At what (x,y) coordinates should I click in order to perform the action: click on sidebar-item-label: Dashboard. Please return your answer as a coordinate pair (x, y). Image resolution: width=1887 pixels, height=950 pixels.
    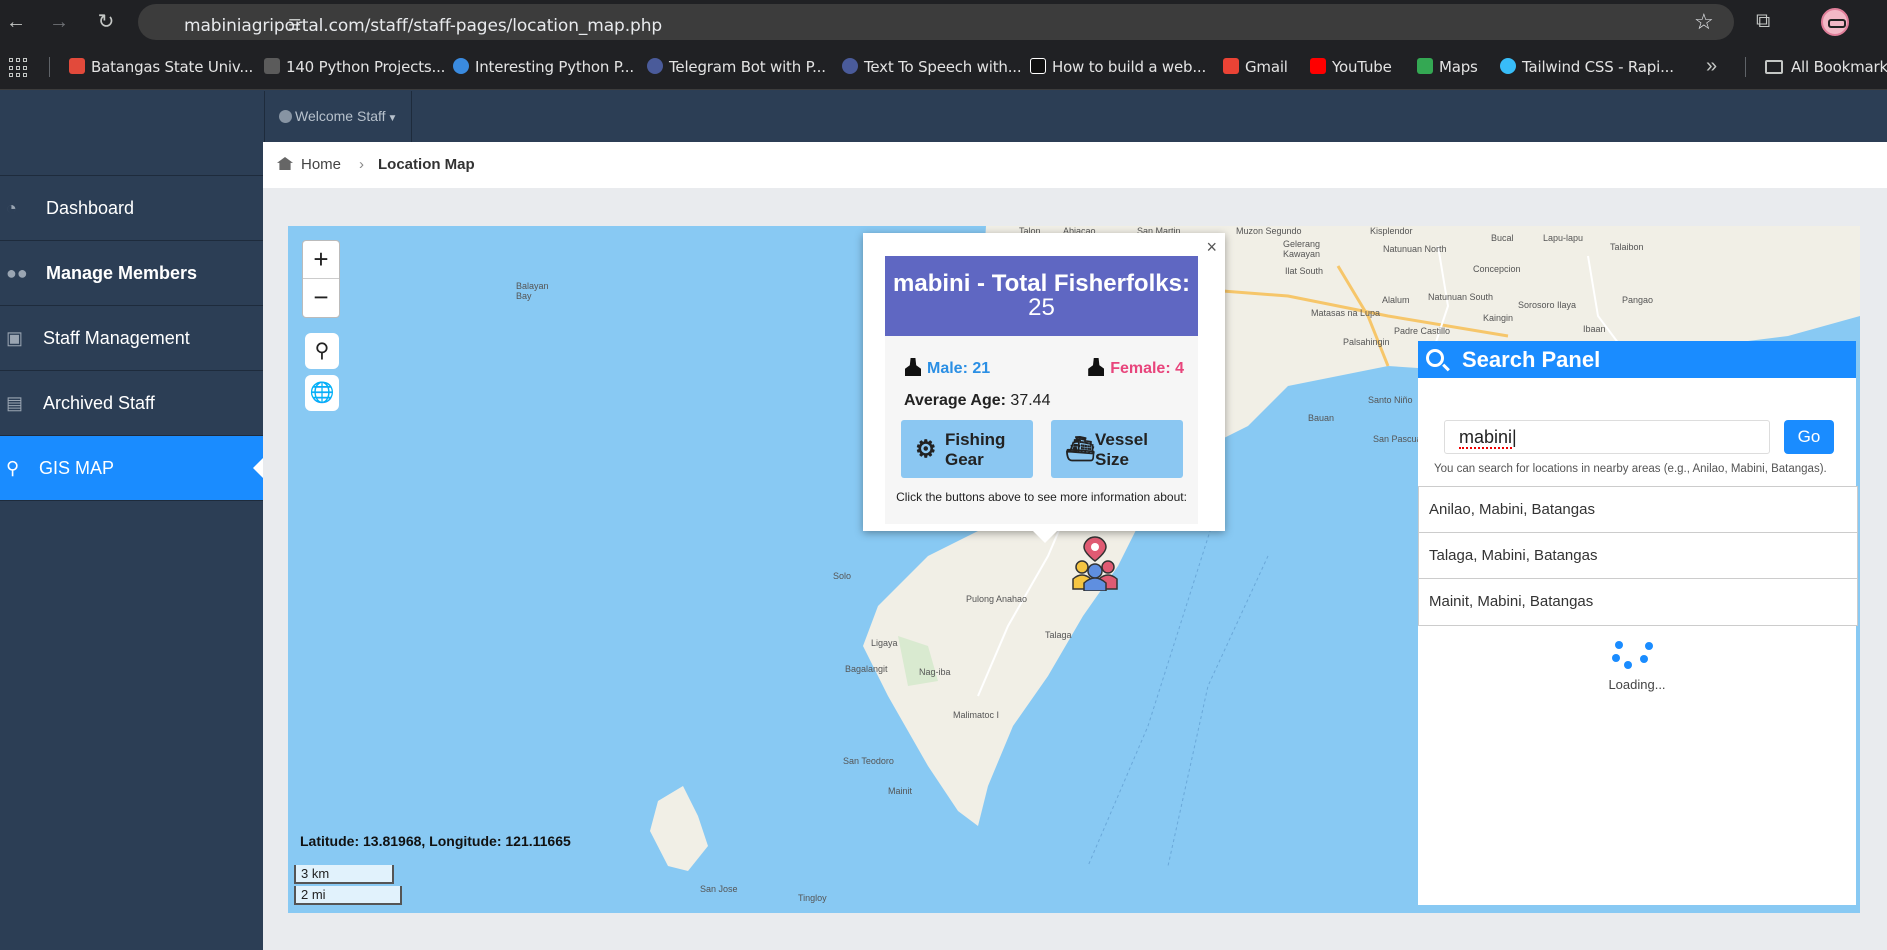
    Looking at the image, I should click on (90, 208).